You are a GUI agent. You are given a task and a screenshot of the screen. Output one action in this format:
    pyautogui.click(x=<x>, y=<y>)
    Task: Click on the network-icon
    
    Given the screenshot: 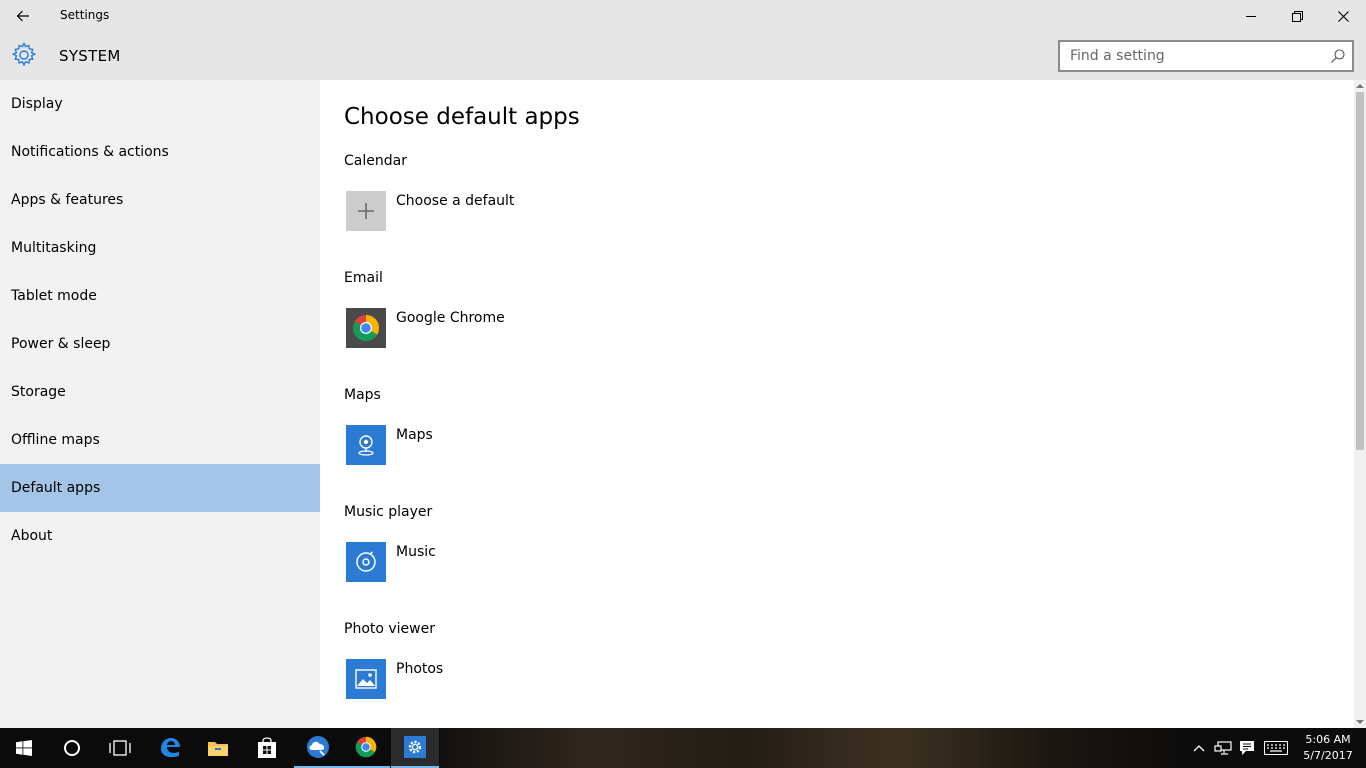 What is the action you would take?
    pyautogui.click(x=1223, y=748)
    